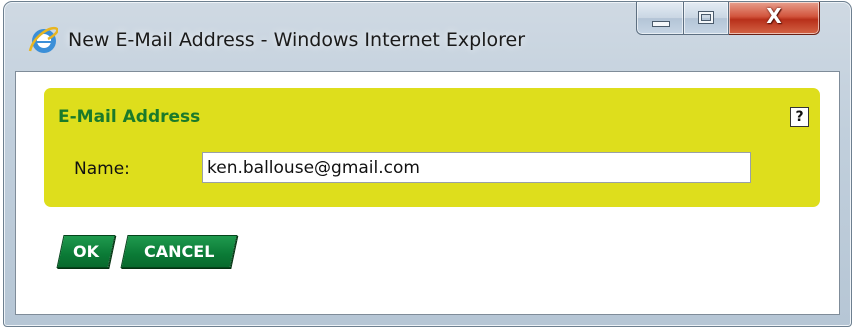 This screenshot has height=329, width=857. I want to click on minimize-button, so click(660, 18).